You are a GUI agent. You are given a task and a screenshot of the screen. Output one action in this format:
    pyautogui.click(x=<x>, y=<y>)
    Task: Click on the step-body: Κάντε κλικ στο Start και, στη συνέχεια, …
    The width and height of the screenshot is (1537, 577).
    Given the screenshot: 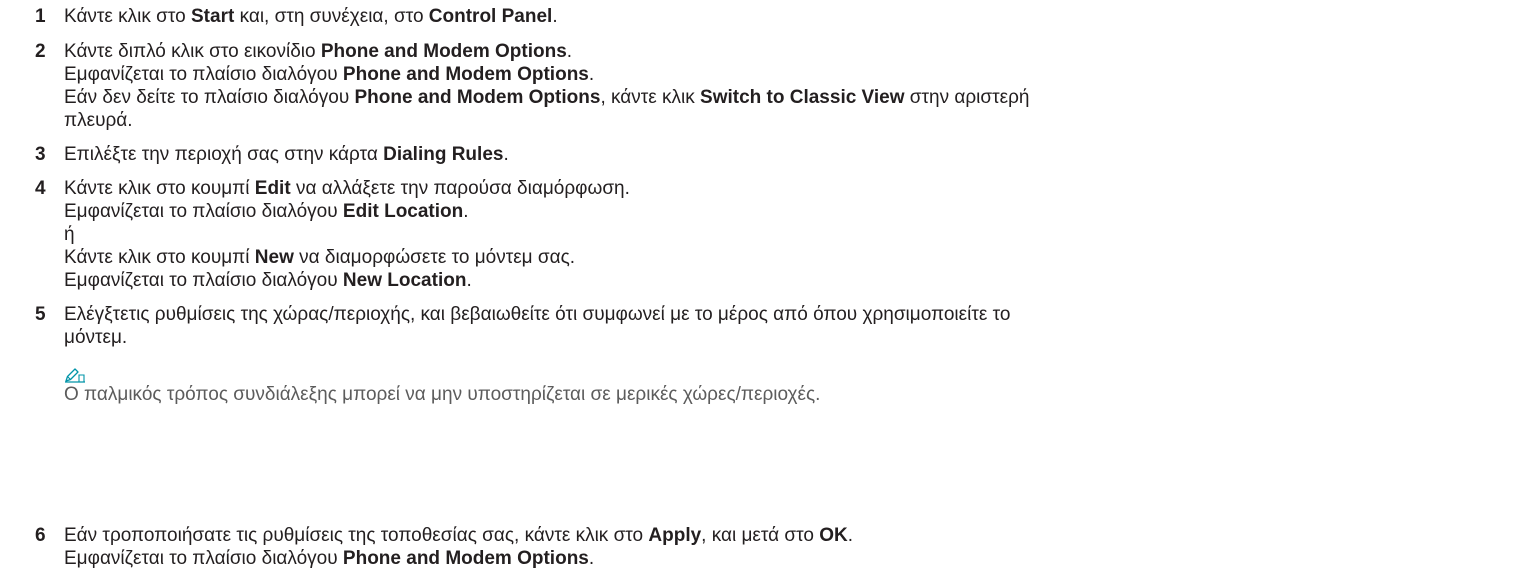 What is the action you would take?
    pyautogui.click(x=794, y=16)
    